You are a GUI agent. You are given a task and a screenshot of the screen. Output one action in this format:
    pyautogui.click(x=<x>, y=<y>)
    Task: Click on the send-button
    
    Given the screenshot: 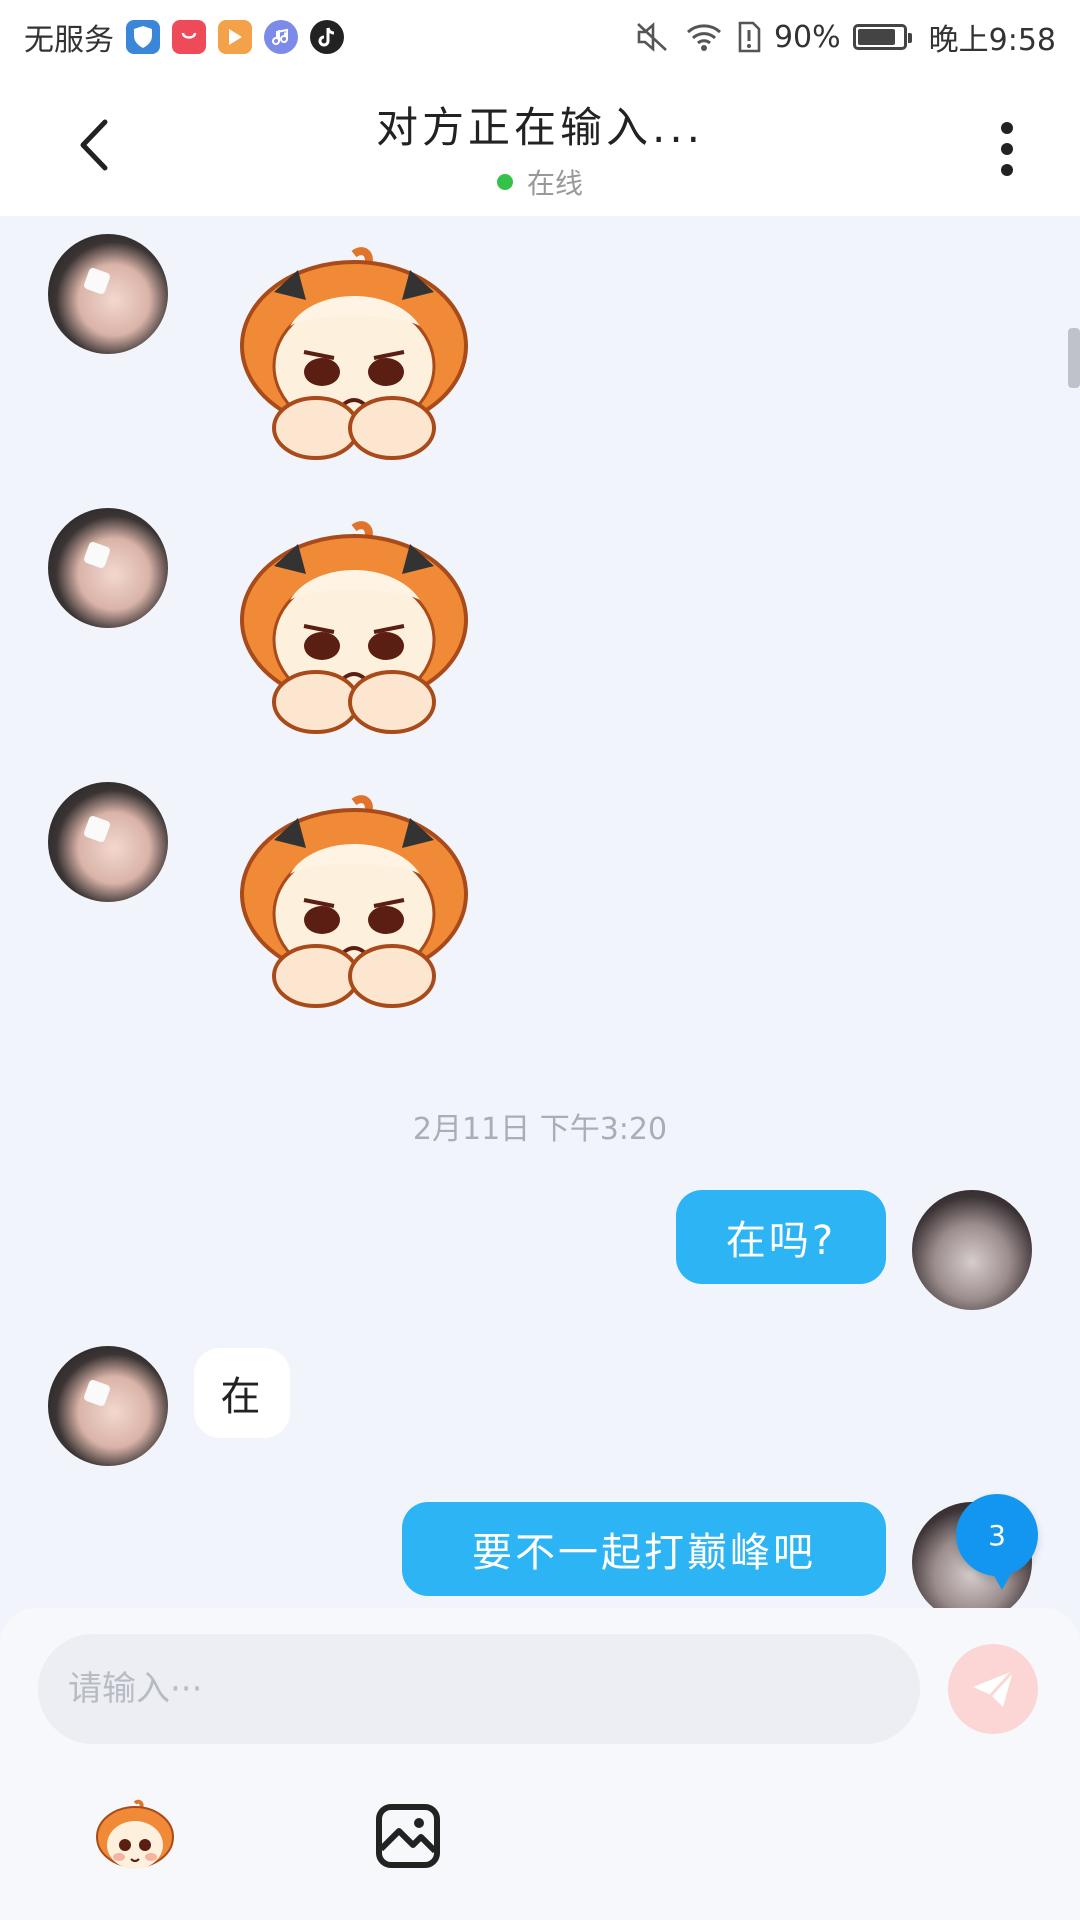 What is the action you would take?
    pyautogui.click(x=993, y=1689)
    